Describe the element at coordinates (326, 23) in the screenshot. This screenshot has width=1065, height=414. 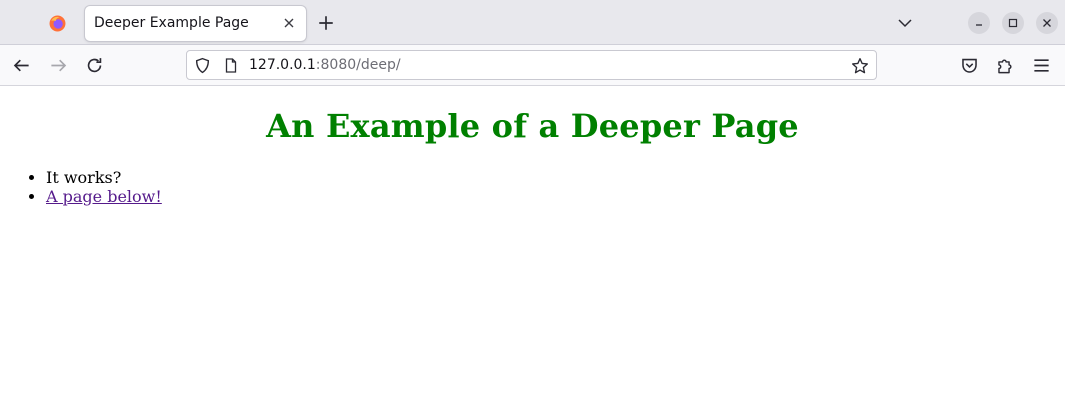
I see `new-tab-icon` at that location.